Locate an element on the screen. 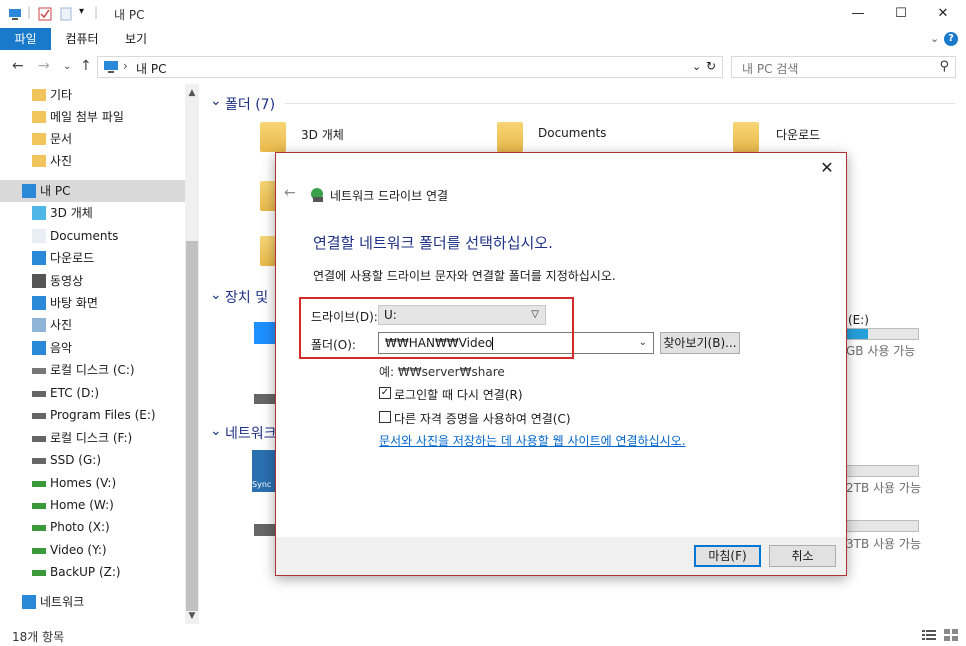 This screenshot has width=966, height=646. sidebar-item: 내 PC is located at coordinates (92, 191).